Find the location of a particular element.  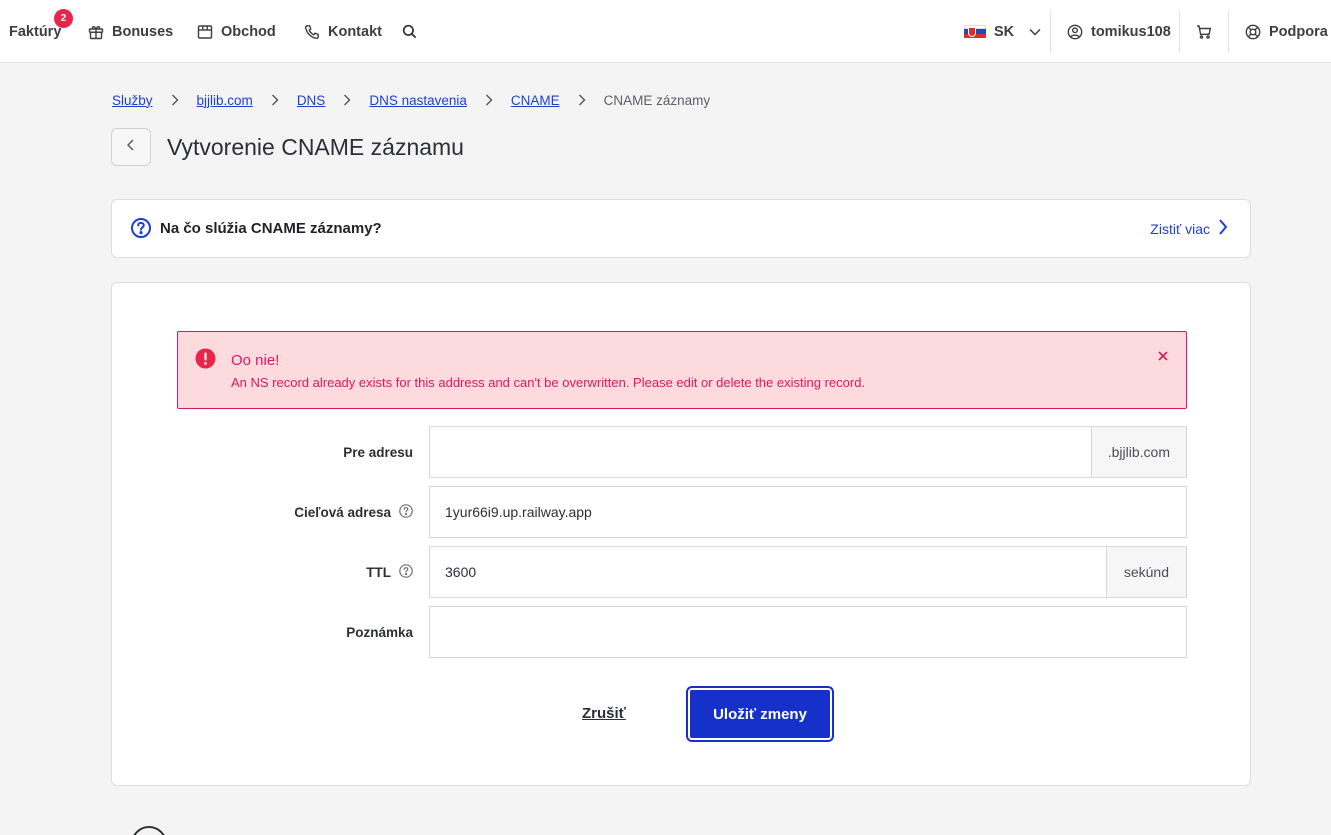

address-input is located at coordinates (760, 452).